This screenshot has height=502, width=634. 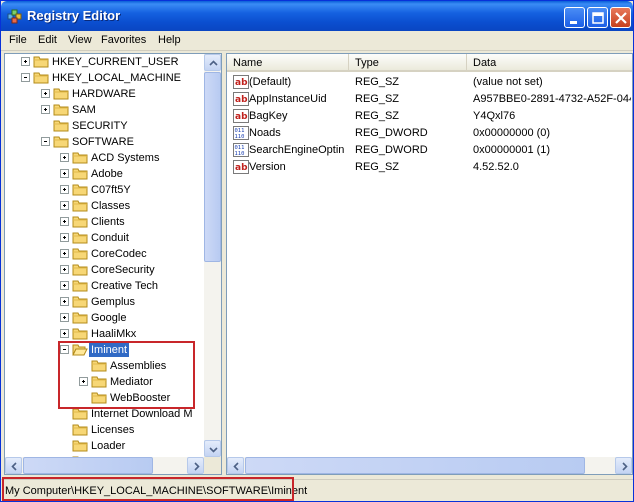 I want to click on column-header-name: Name, so click(x=288, y=63).